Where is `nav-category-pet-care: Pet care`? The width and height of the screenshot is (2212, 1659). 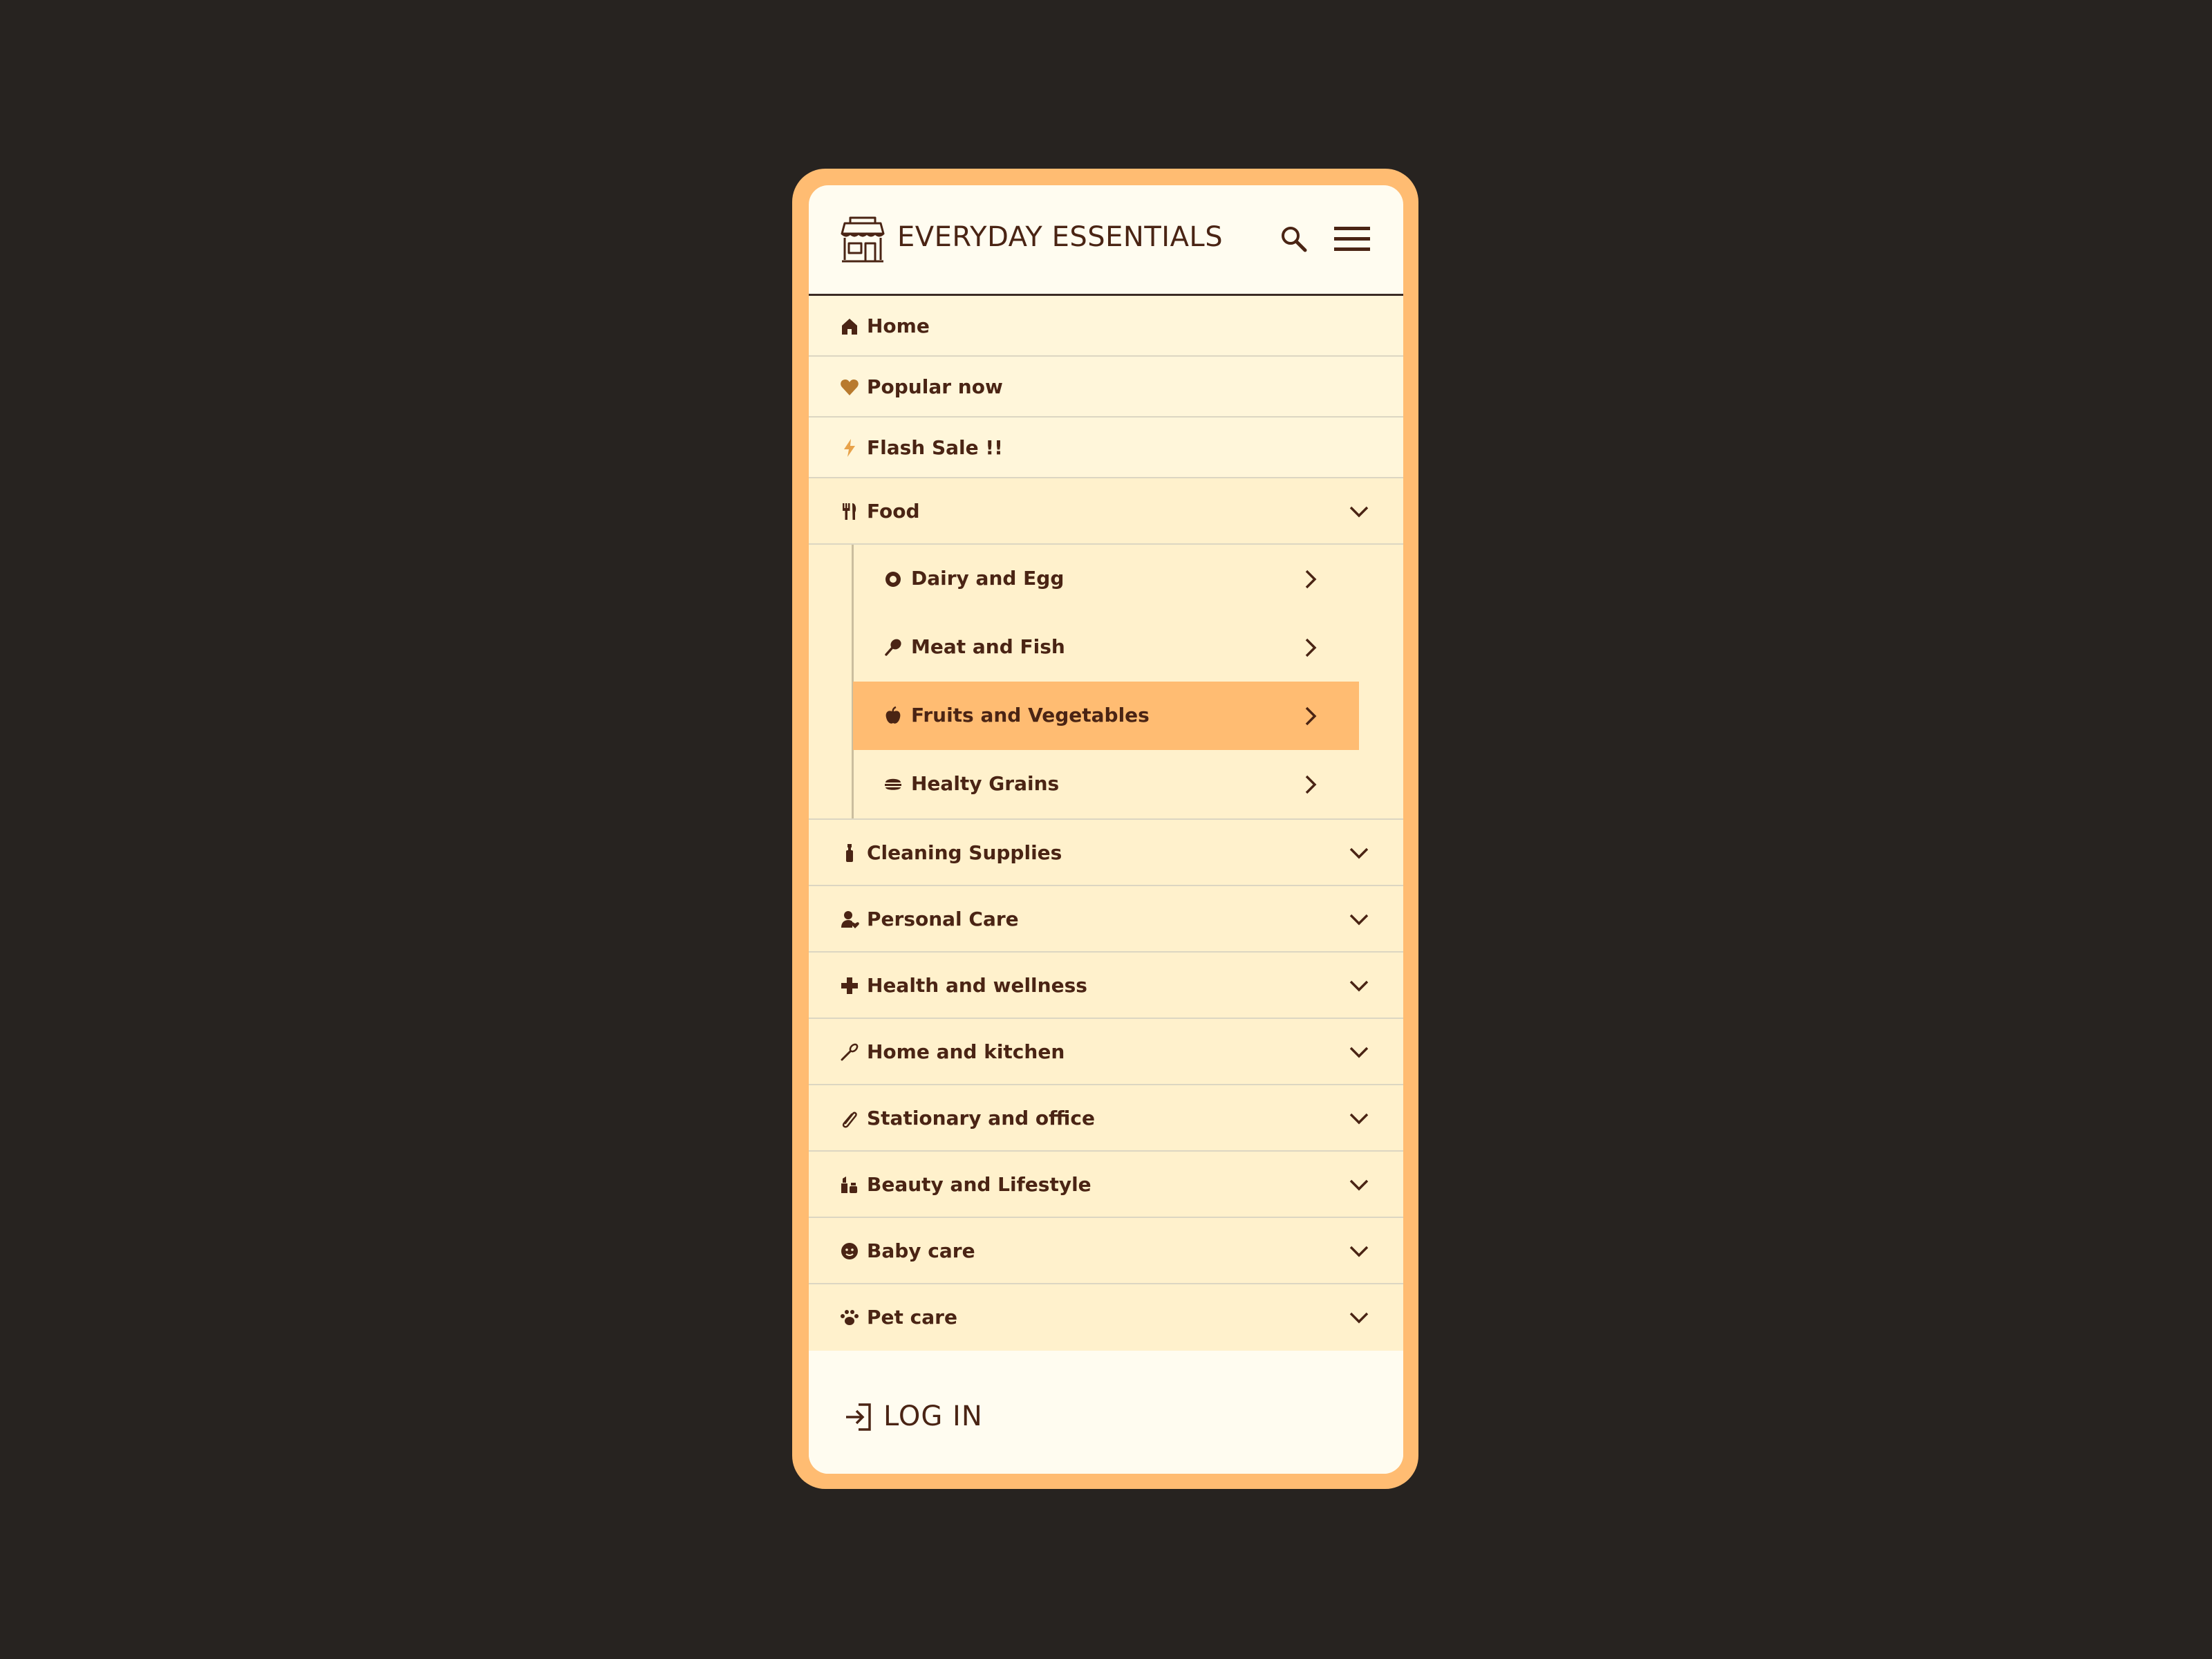 nav-category-pet-care: Pet care is located at coordinates (1106, 1317).